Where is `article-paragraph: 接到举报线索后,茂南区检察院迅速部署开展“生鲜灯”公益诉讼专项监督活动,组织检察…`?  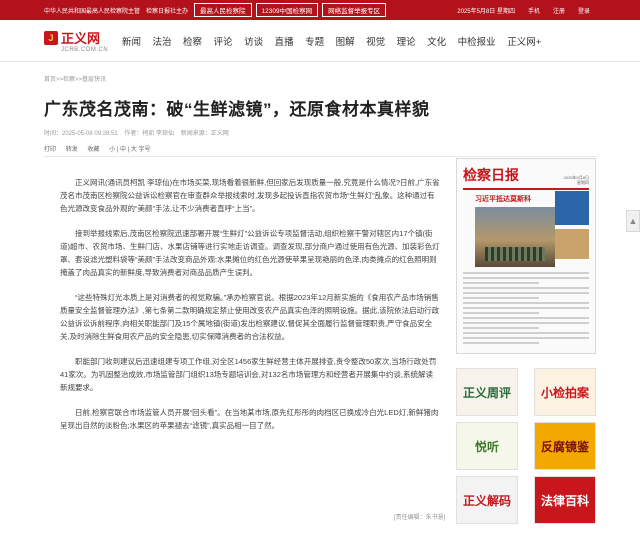
article-paragraph: 接到举报线索后,茂南区检察院迅速部署开展“生鲜灯”公益诉讼专项监督活动,组织检察… is located at coordinates (250, 253).